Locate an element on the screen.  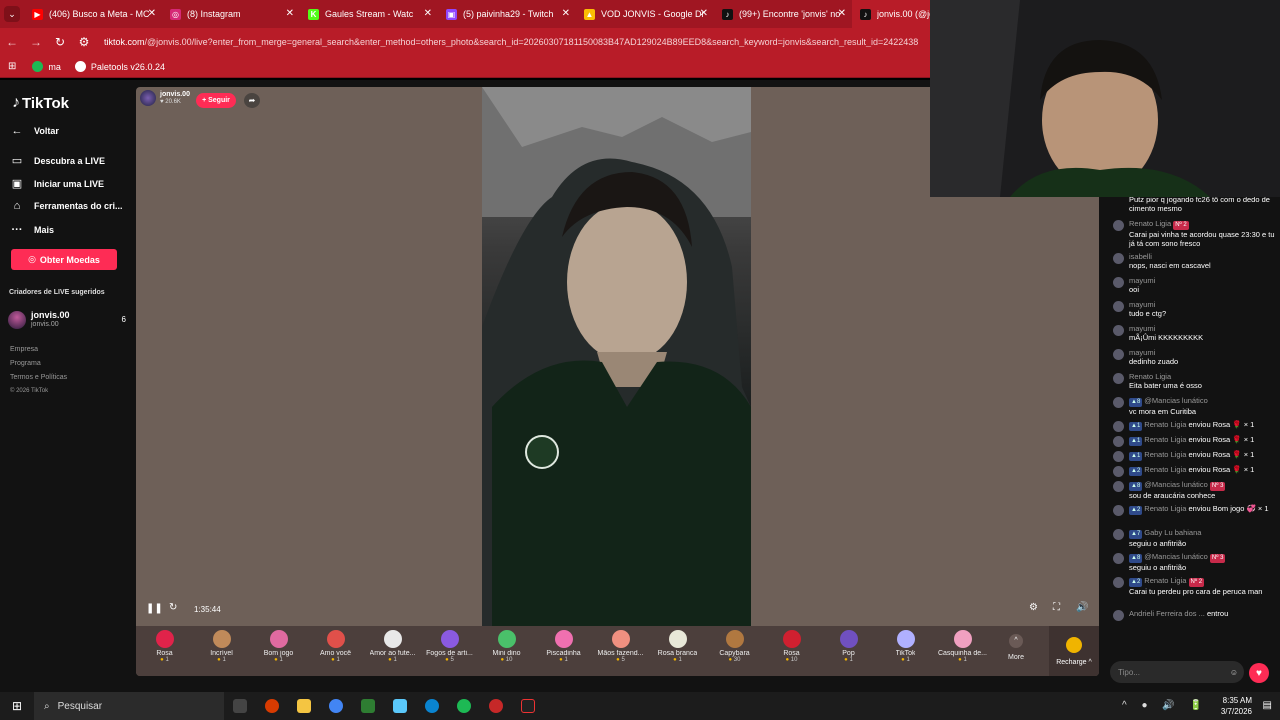
browser-tab: ◎ (8) Instagram ✕ is located at coordinates (231, 14).